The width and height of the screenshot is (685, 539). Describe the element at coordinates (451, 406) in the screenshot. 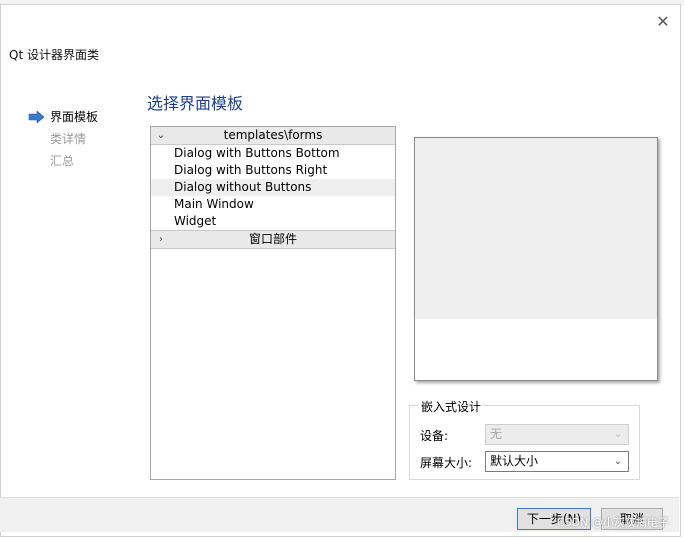

I see `group-title: 嵌入式设计` at that location.